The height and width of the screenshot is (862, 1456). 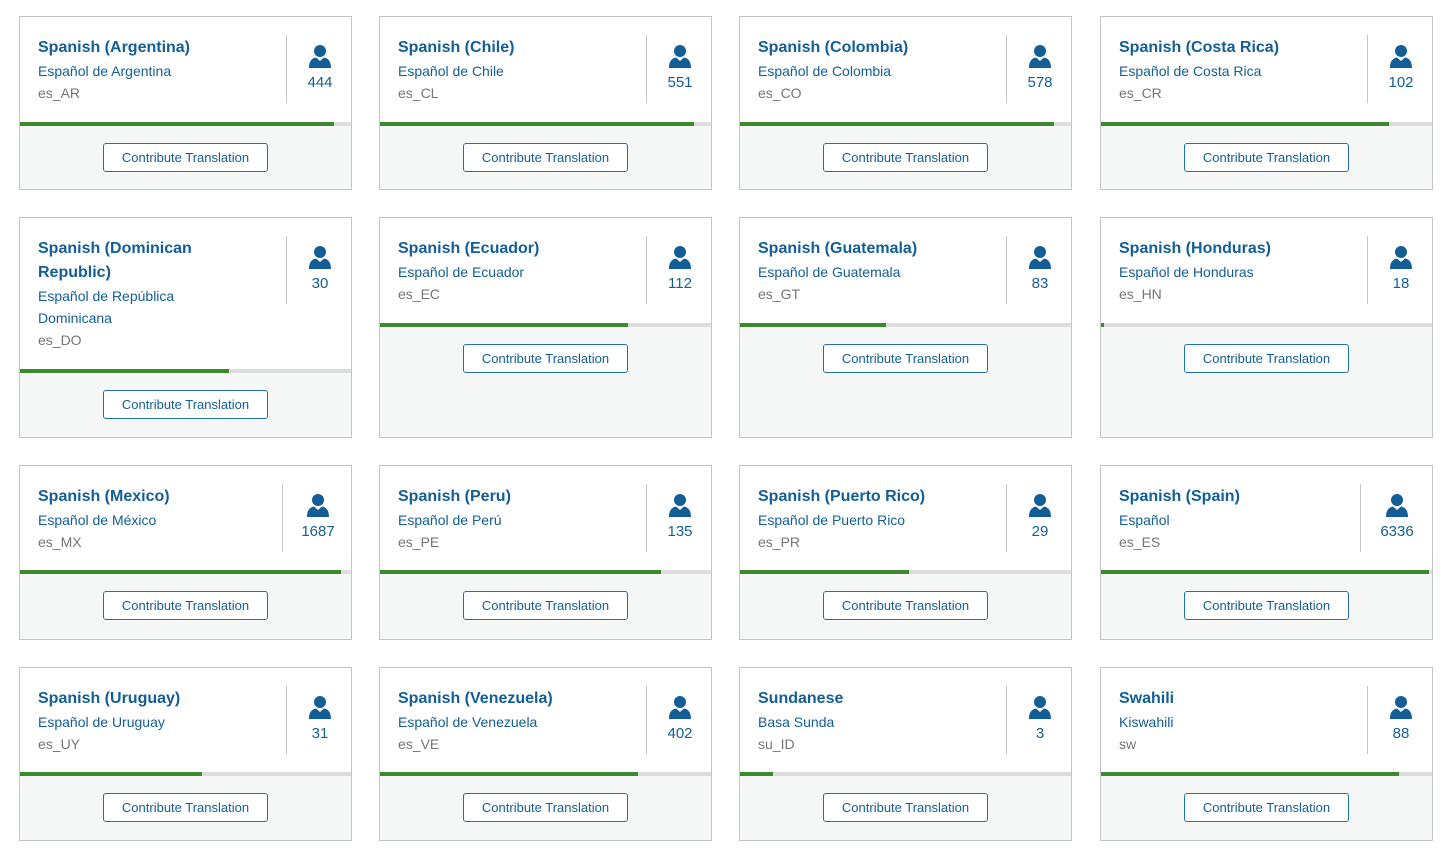 What do you see at coordinates (521, 249) in the screenshot?
I see `locale-name: Spanish (Ecuador)` at bounding box center [521, 249].